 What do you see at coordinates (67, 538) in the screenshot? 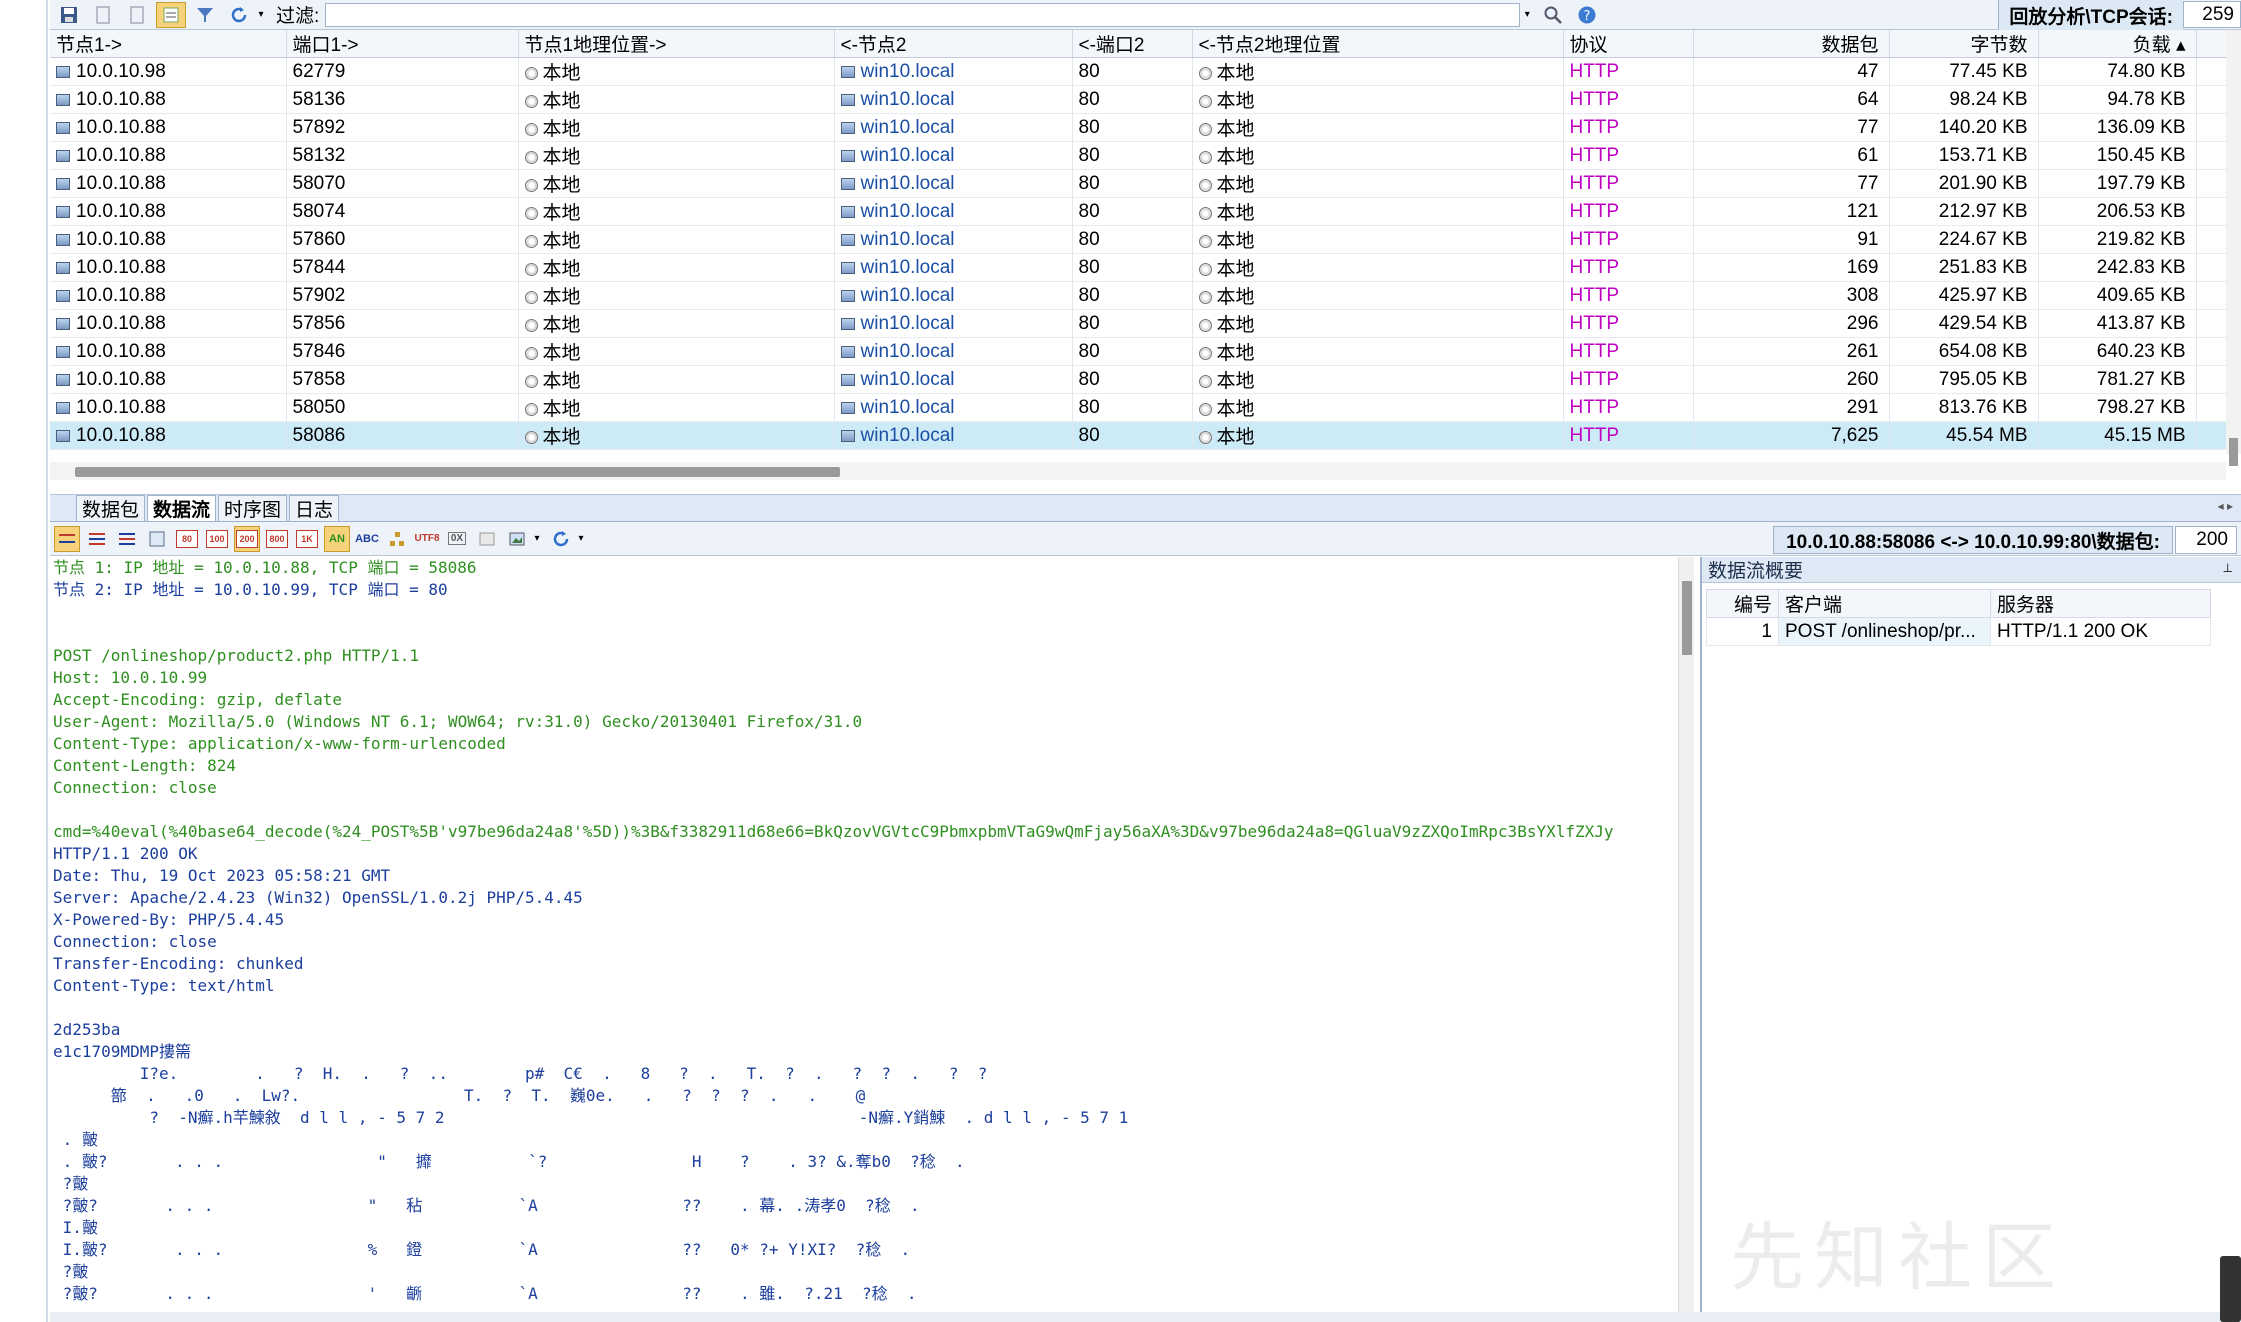
I see `client-server-icon` at bounding box center [67, 538].